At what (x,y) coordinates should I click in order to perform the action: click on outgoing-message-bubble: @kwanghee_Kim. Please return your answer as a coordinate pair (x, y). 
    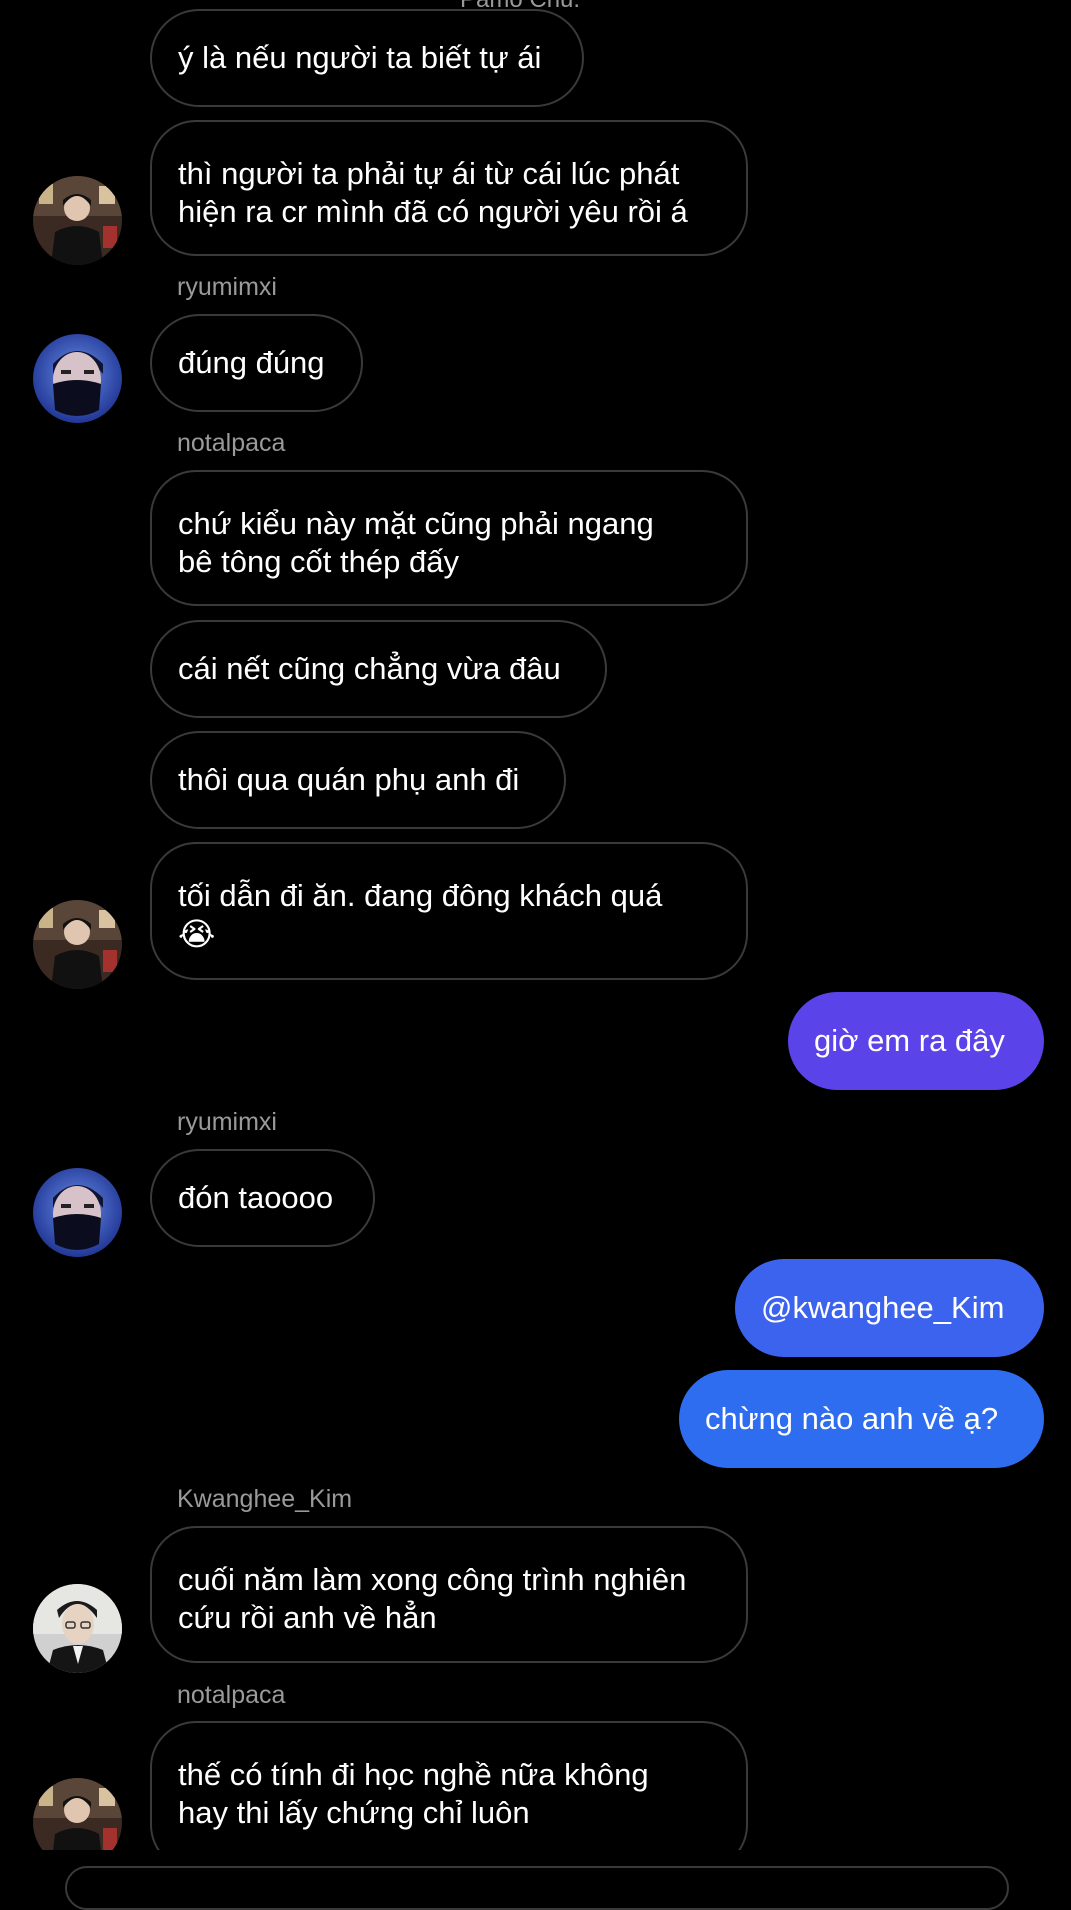
    Looking at the image, I should click on (889, 1308).